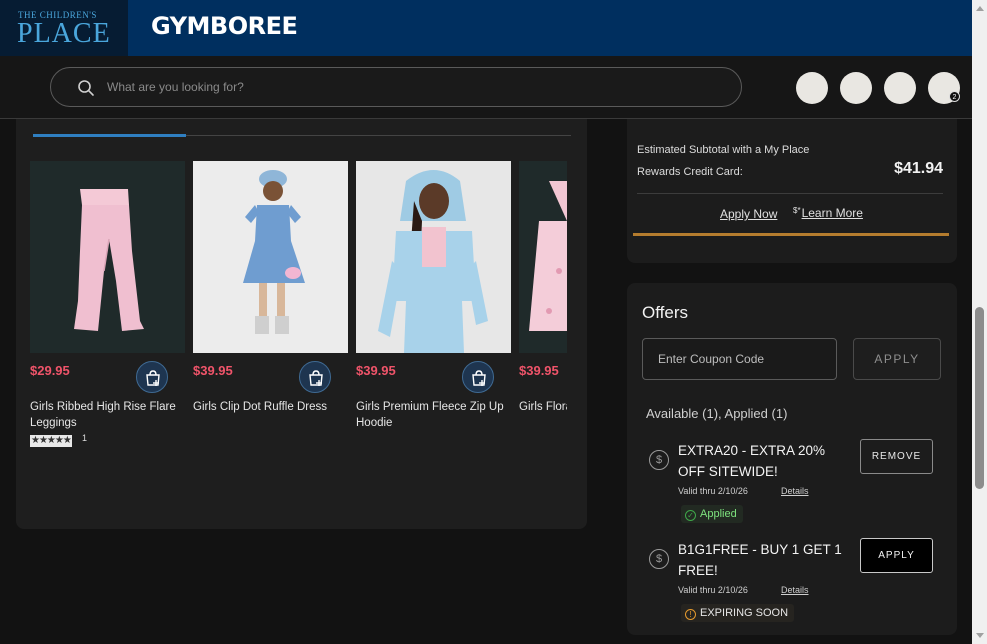  I want to click on remove-offer-button: REMOVE, so click(896, 456).